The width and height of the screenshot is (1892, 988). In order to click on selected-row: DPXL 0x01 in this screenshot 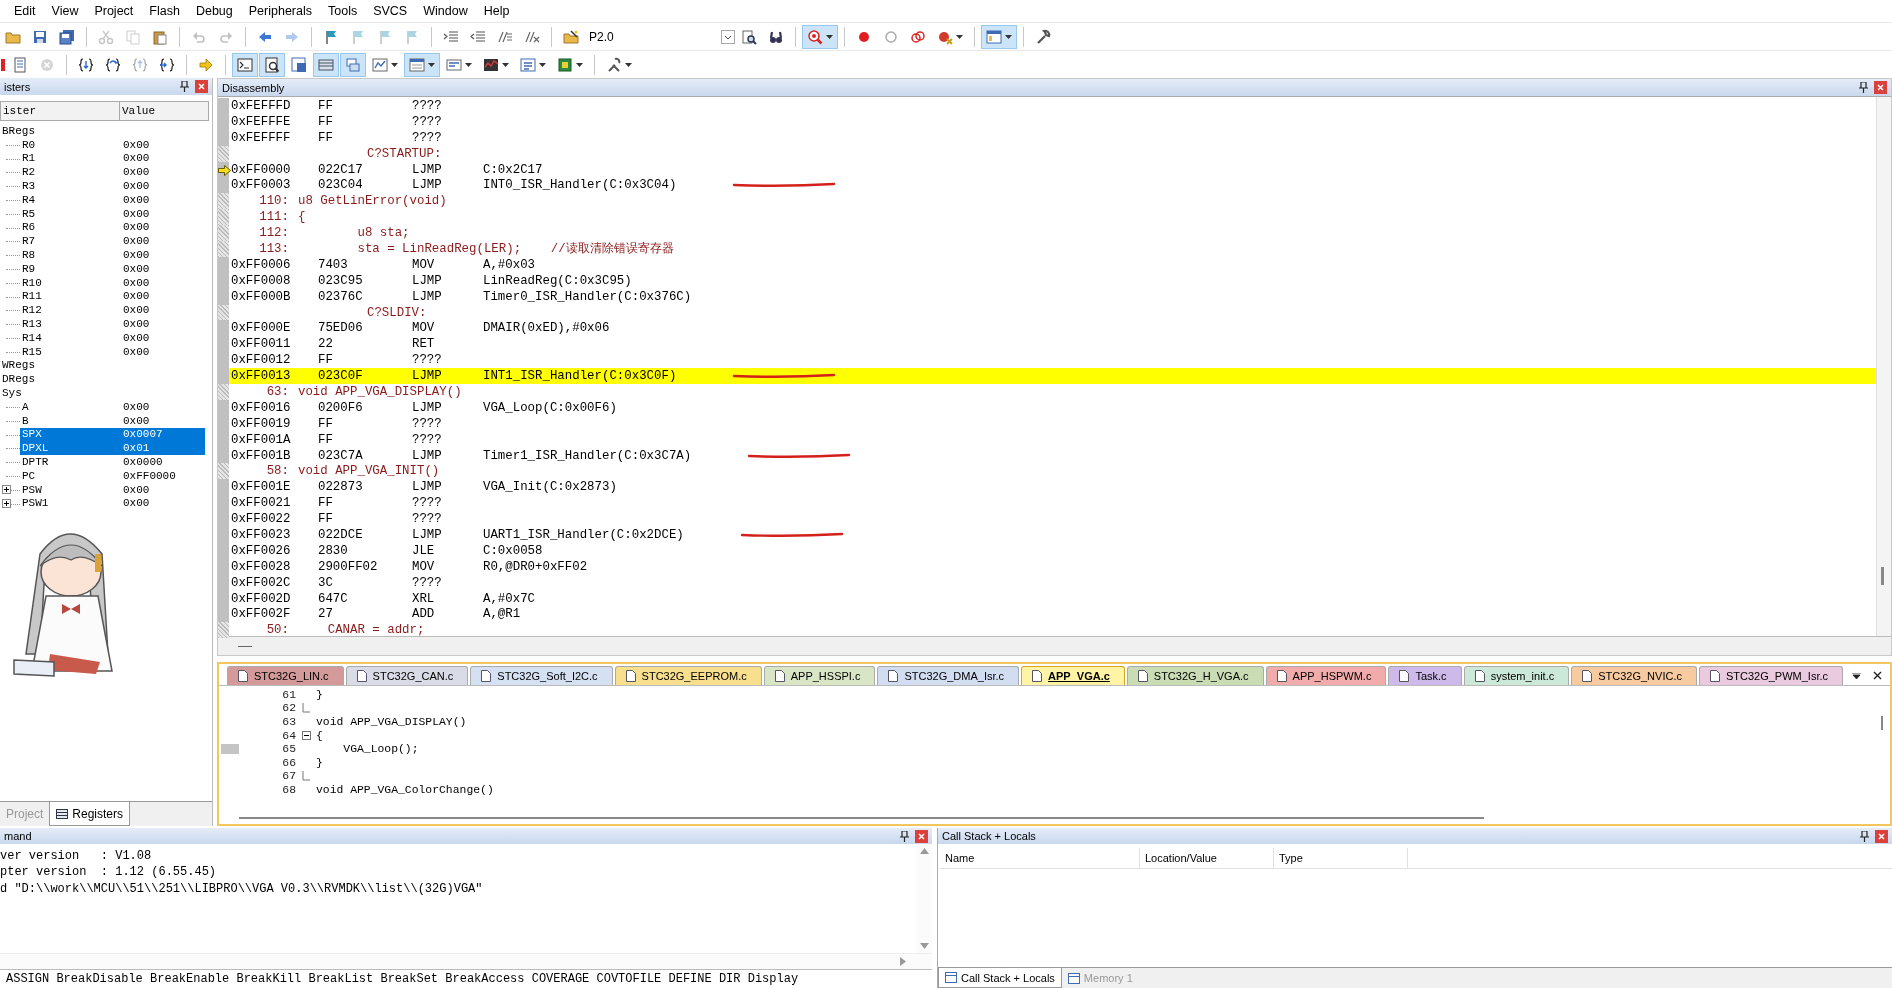, I will do `click(112, 448)`.